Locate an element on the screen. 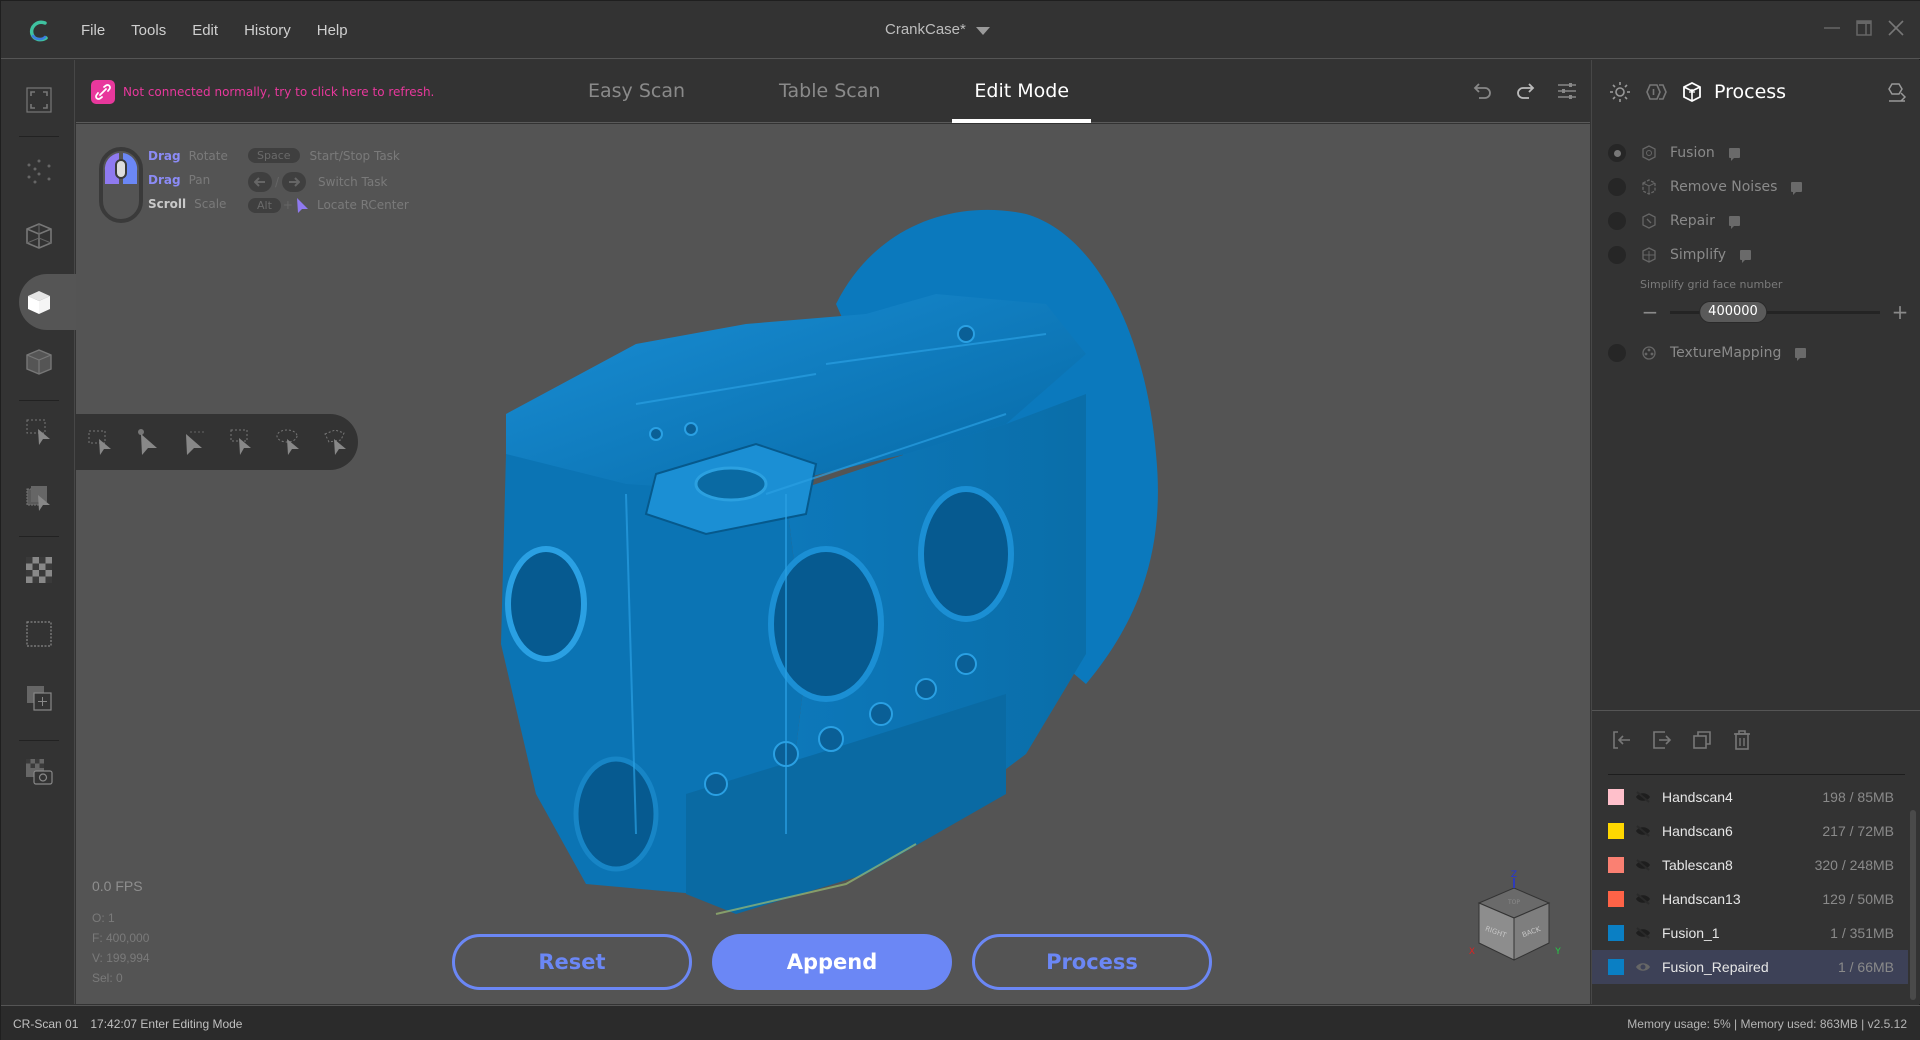 The height and width of the screenshot is (1040, 1920). texture-capture-button is located at coordinates (39, 772).